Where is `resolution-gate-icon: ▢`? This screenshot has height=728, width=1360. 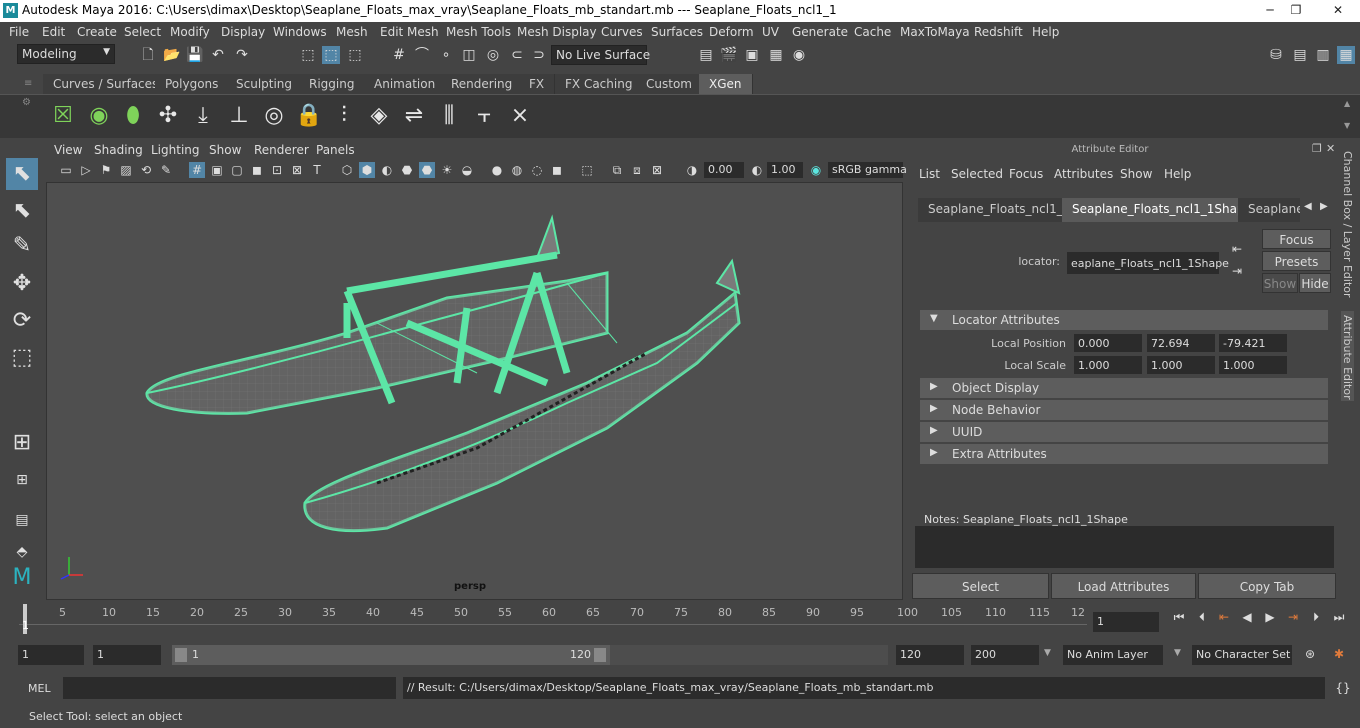
resolution-gate-icon: ▢ is located at coordinates (237, 170).